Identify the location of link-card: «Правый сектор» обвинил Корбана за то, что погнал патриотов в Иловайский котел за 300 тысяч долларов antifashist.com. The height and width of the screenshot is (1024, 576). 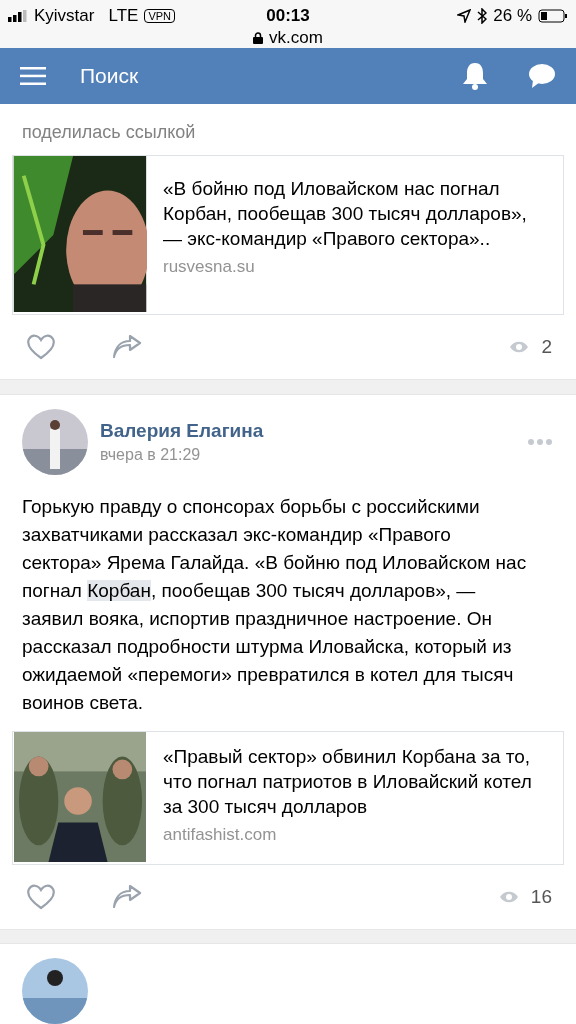
(288, 797).